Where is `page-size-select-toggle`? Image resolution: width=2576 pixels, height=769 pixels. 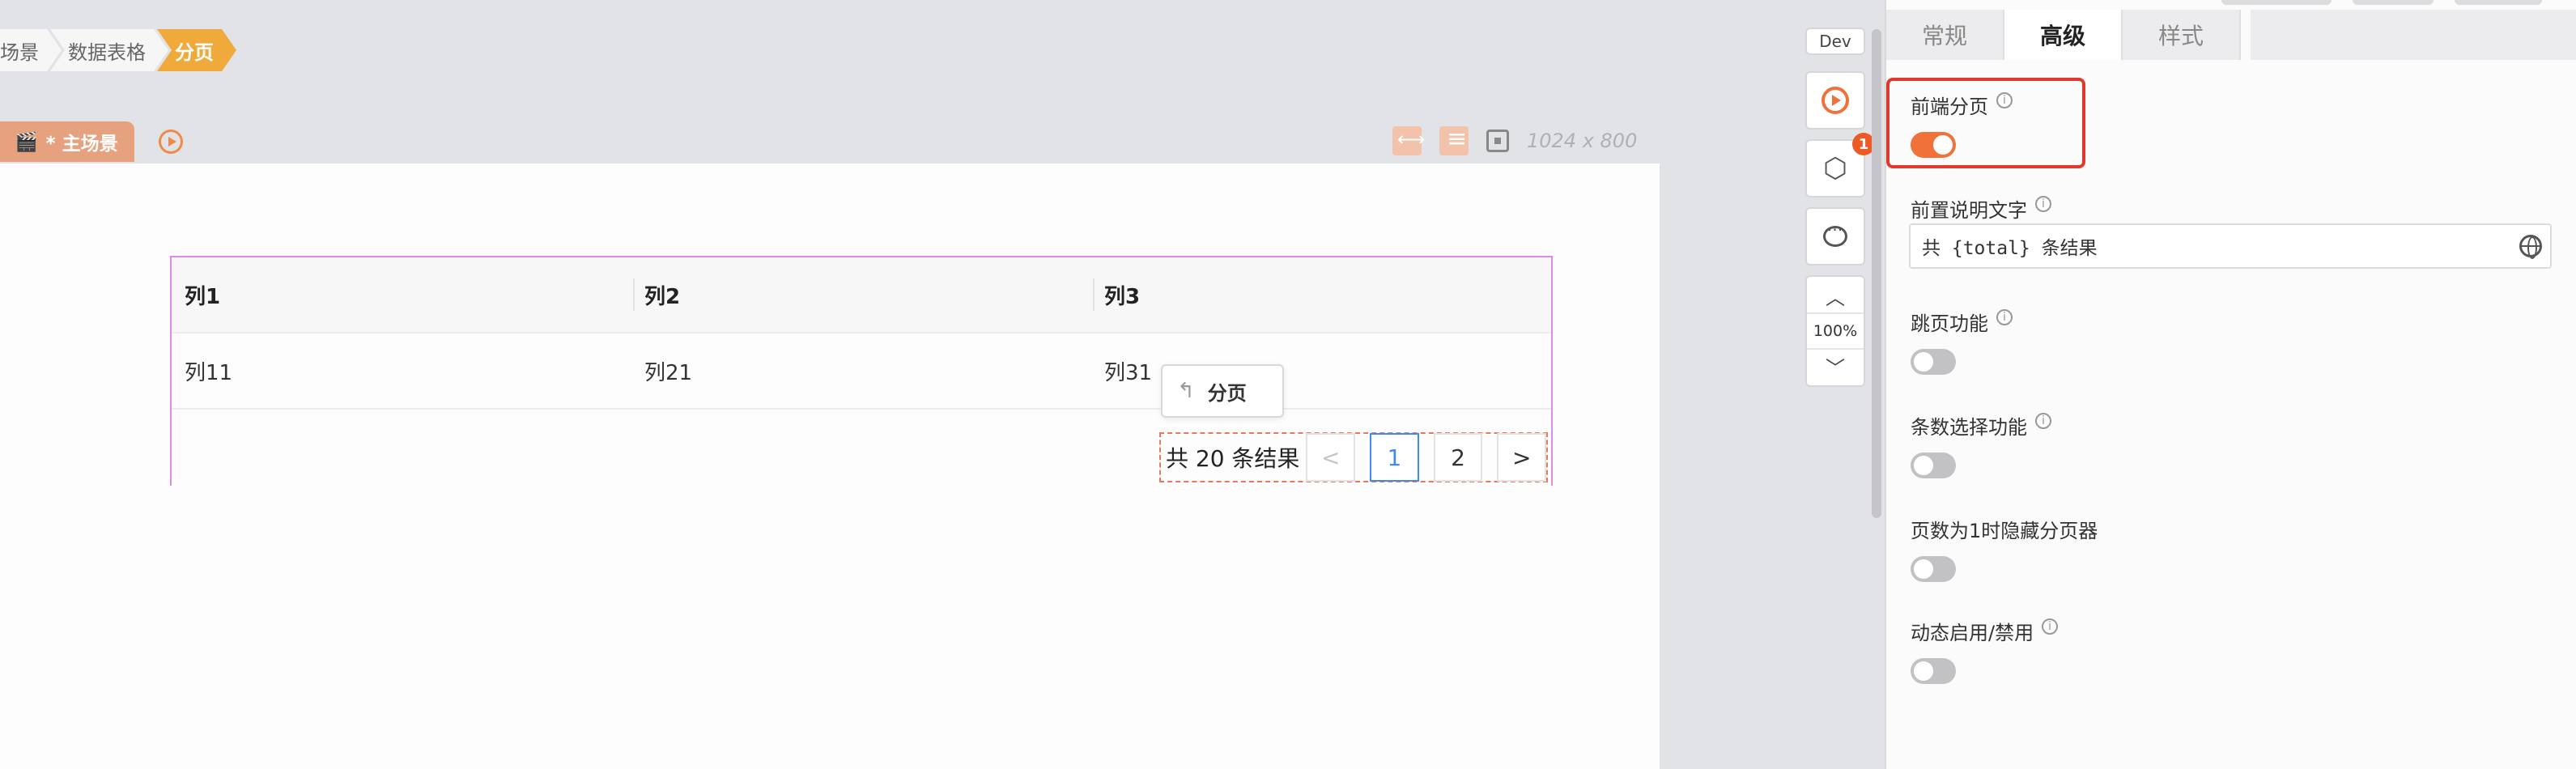
page-size-select-toggle is located at coordinates (1933, 465).